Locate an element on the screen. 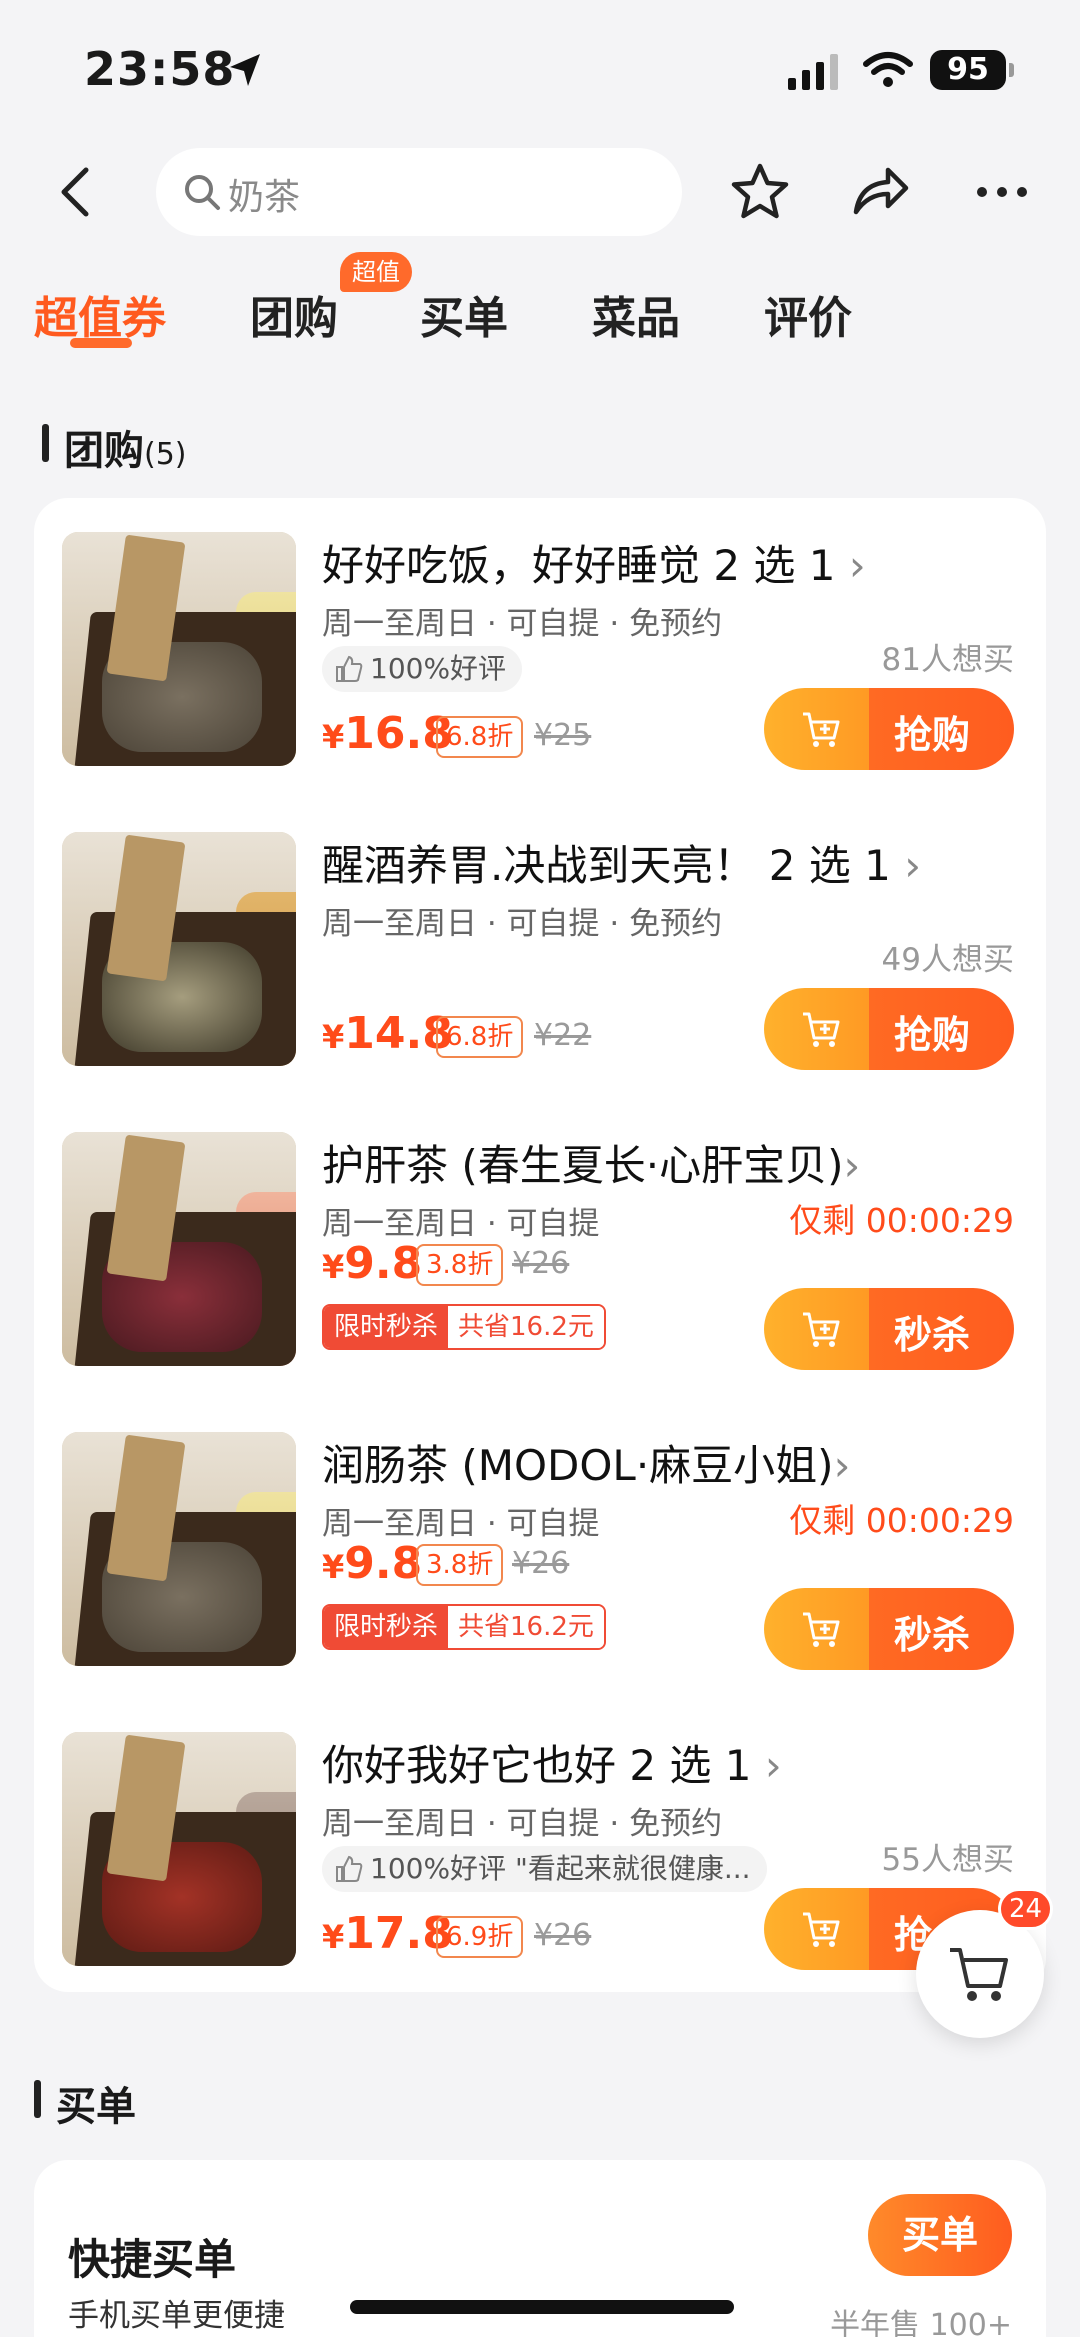 The height and width of the screenshot is (2337, 1080). want-count: 49人想买 is located at coordinates (947, 960).